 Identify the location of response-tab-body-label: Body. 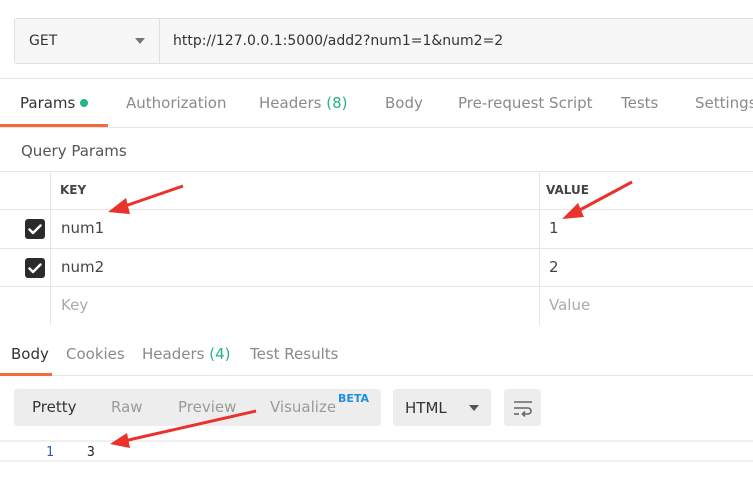
(30, 354).